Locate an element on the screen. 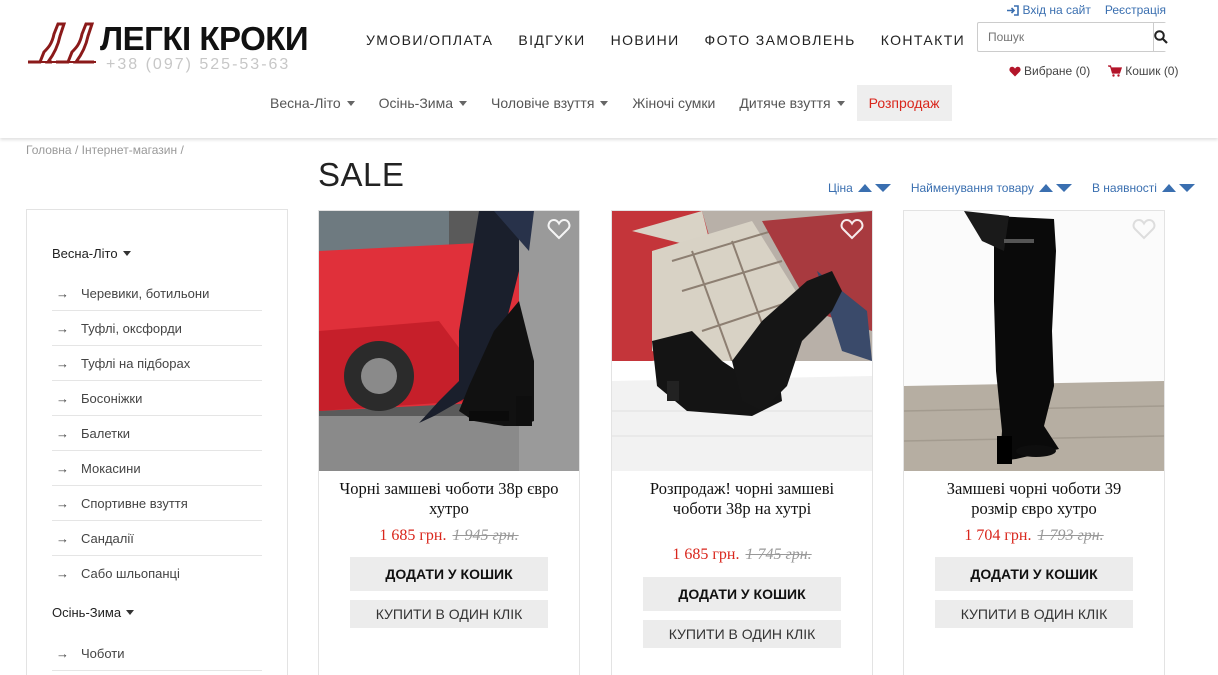  sidebar-item: → Сабо шльопанці is located at coordinates (157, 573).